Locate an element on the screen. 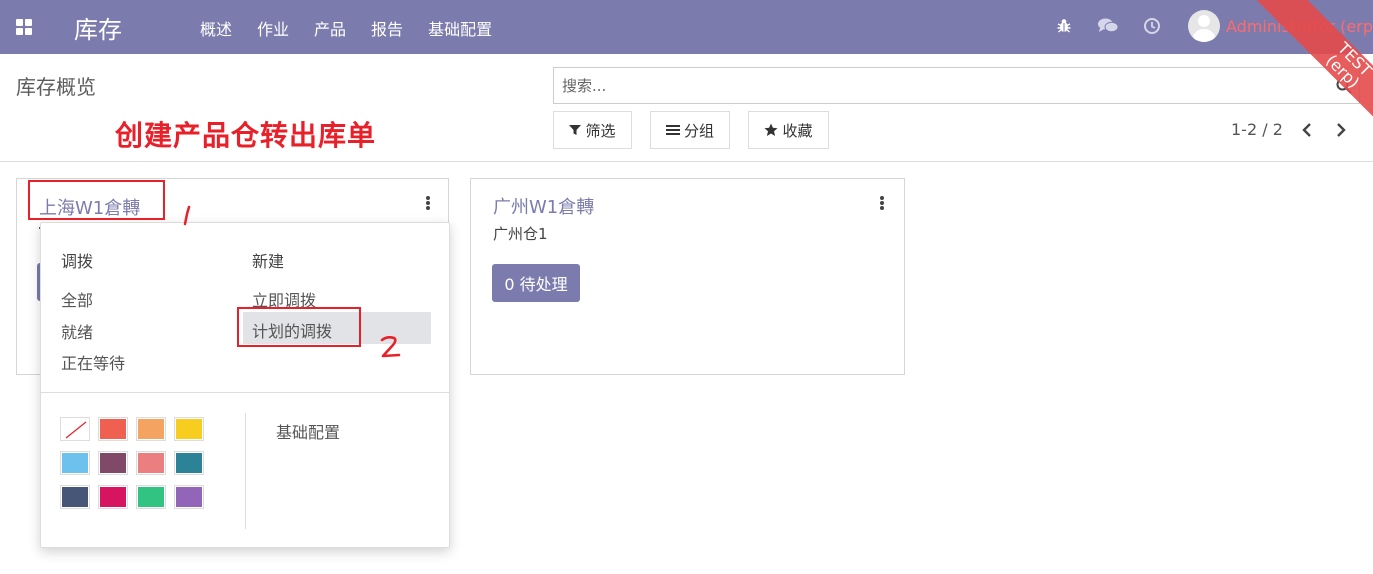  top-navbar: 库存 概述 作业 产品 报告 基础配置 Administrator (erp) is located at coordinates (686, 27).